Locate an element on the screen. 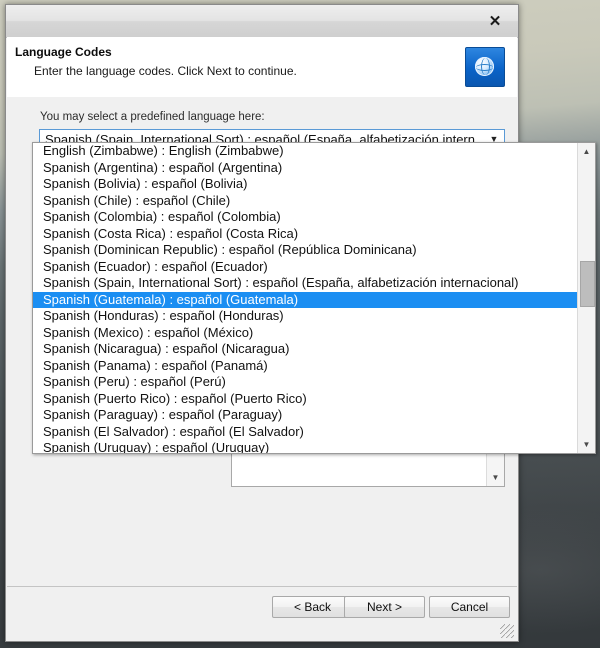 This screenshot has width=600, height=648. dialog-titlebar: ✕ is located at coordinates (262, 21).